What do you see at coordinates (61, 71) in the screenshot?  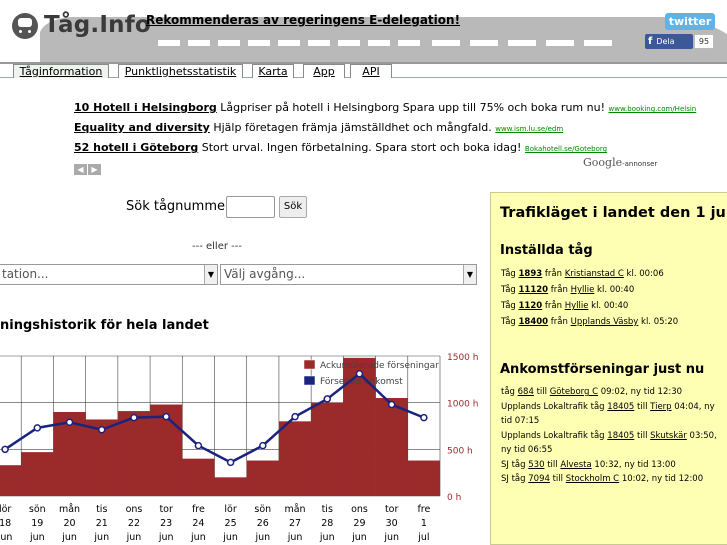 I see `tab-taginformation: Tåginformation` at bounding box center [61, 71].